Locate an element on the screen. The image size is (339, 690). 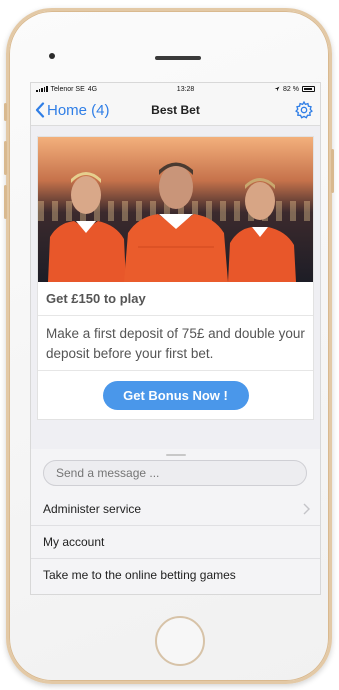
volume-down-button is located at coordinates (5, 202).